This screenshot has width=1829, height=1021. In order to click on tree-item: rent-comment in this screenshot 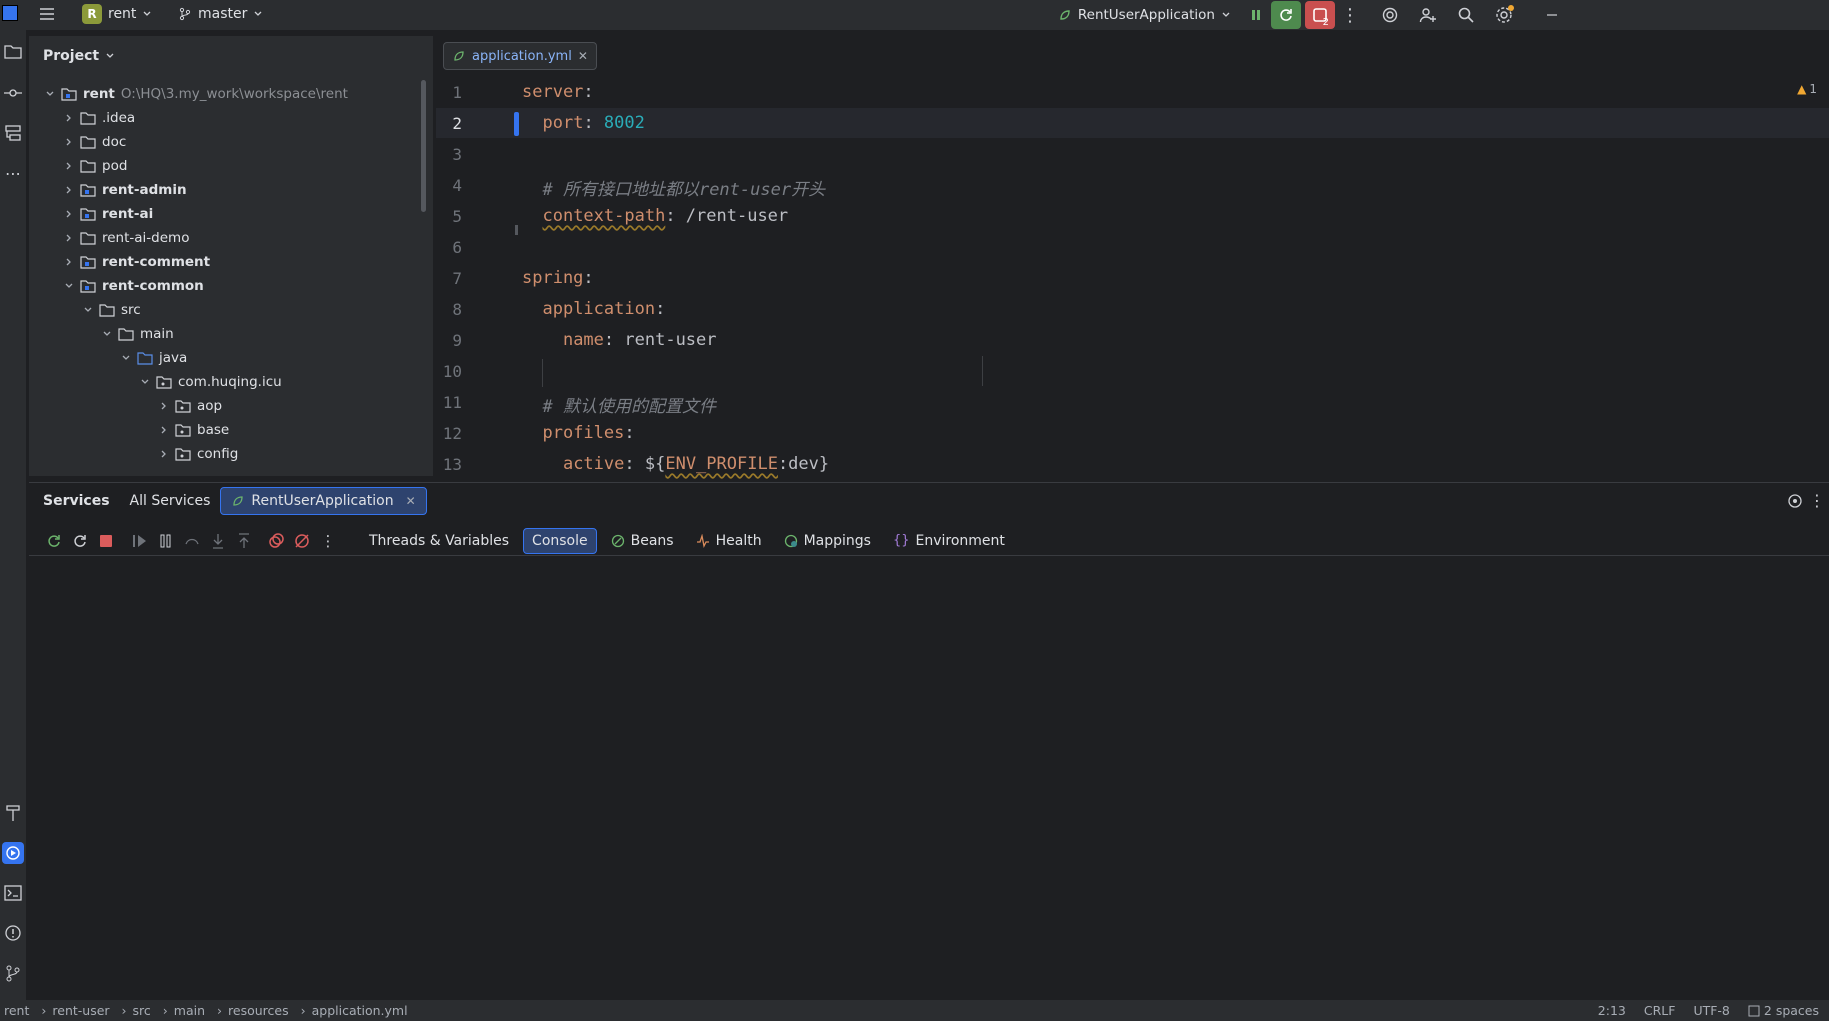, I will do `click(137, 262)`.